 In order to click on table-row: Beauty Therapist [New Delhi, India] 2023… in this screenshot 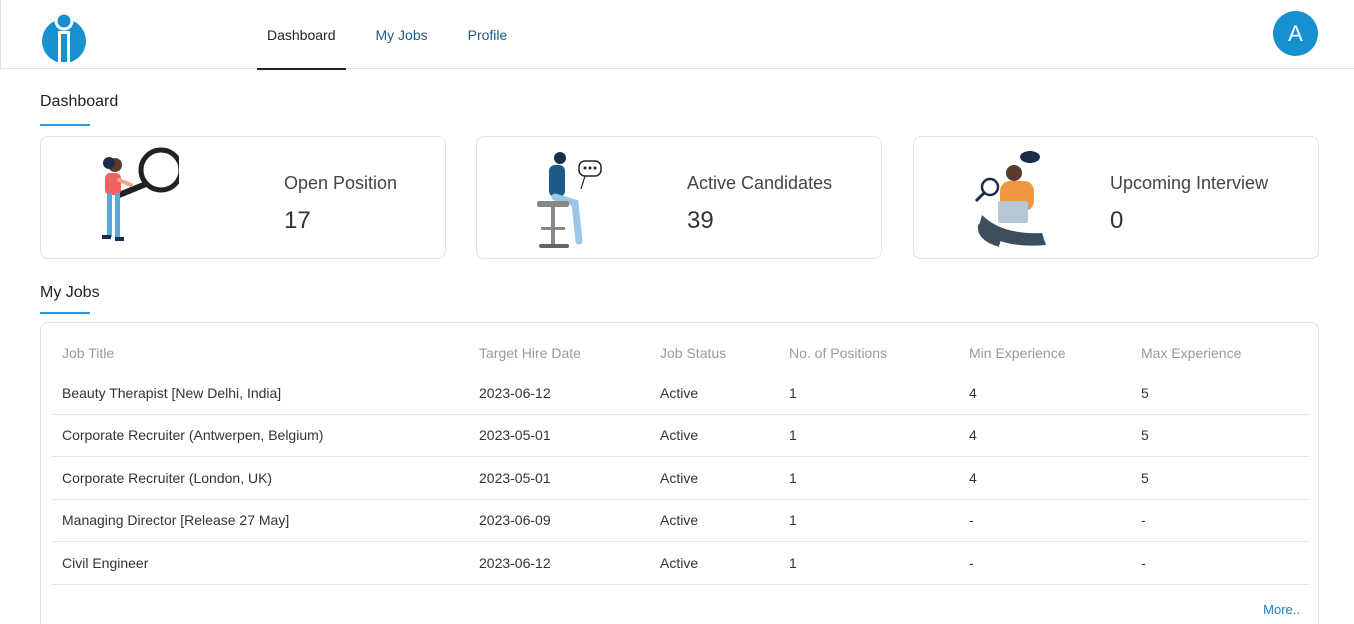, I will do `click(680, 394)`.